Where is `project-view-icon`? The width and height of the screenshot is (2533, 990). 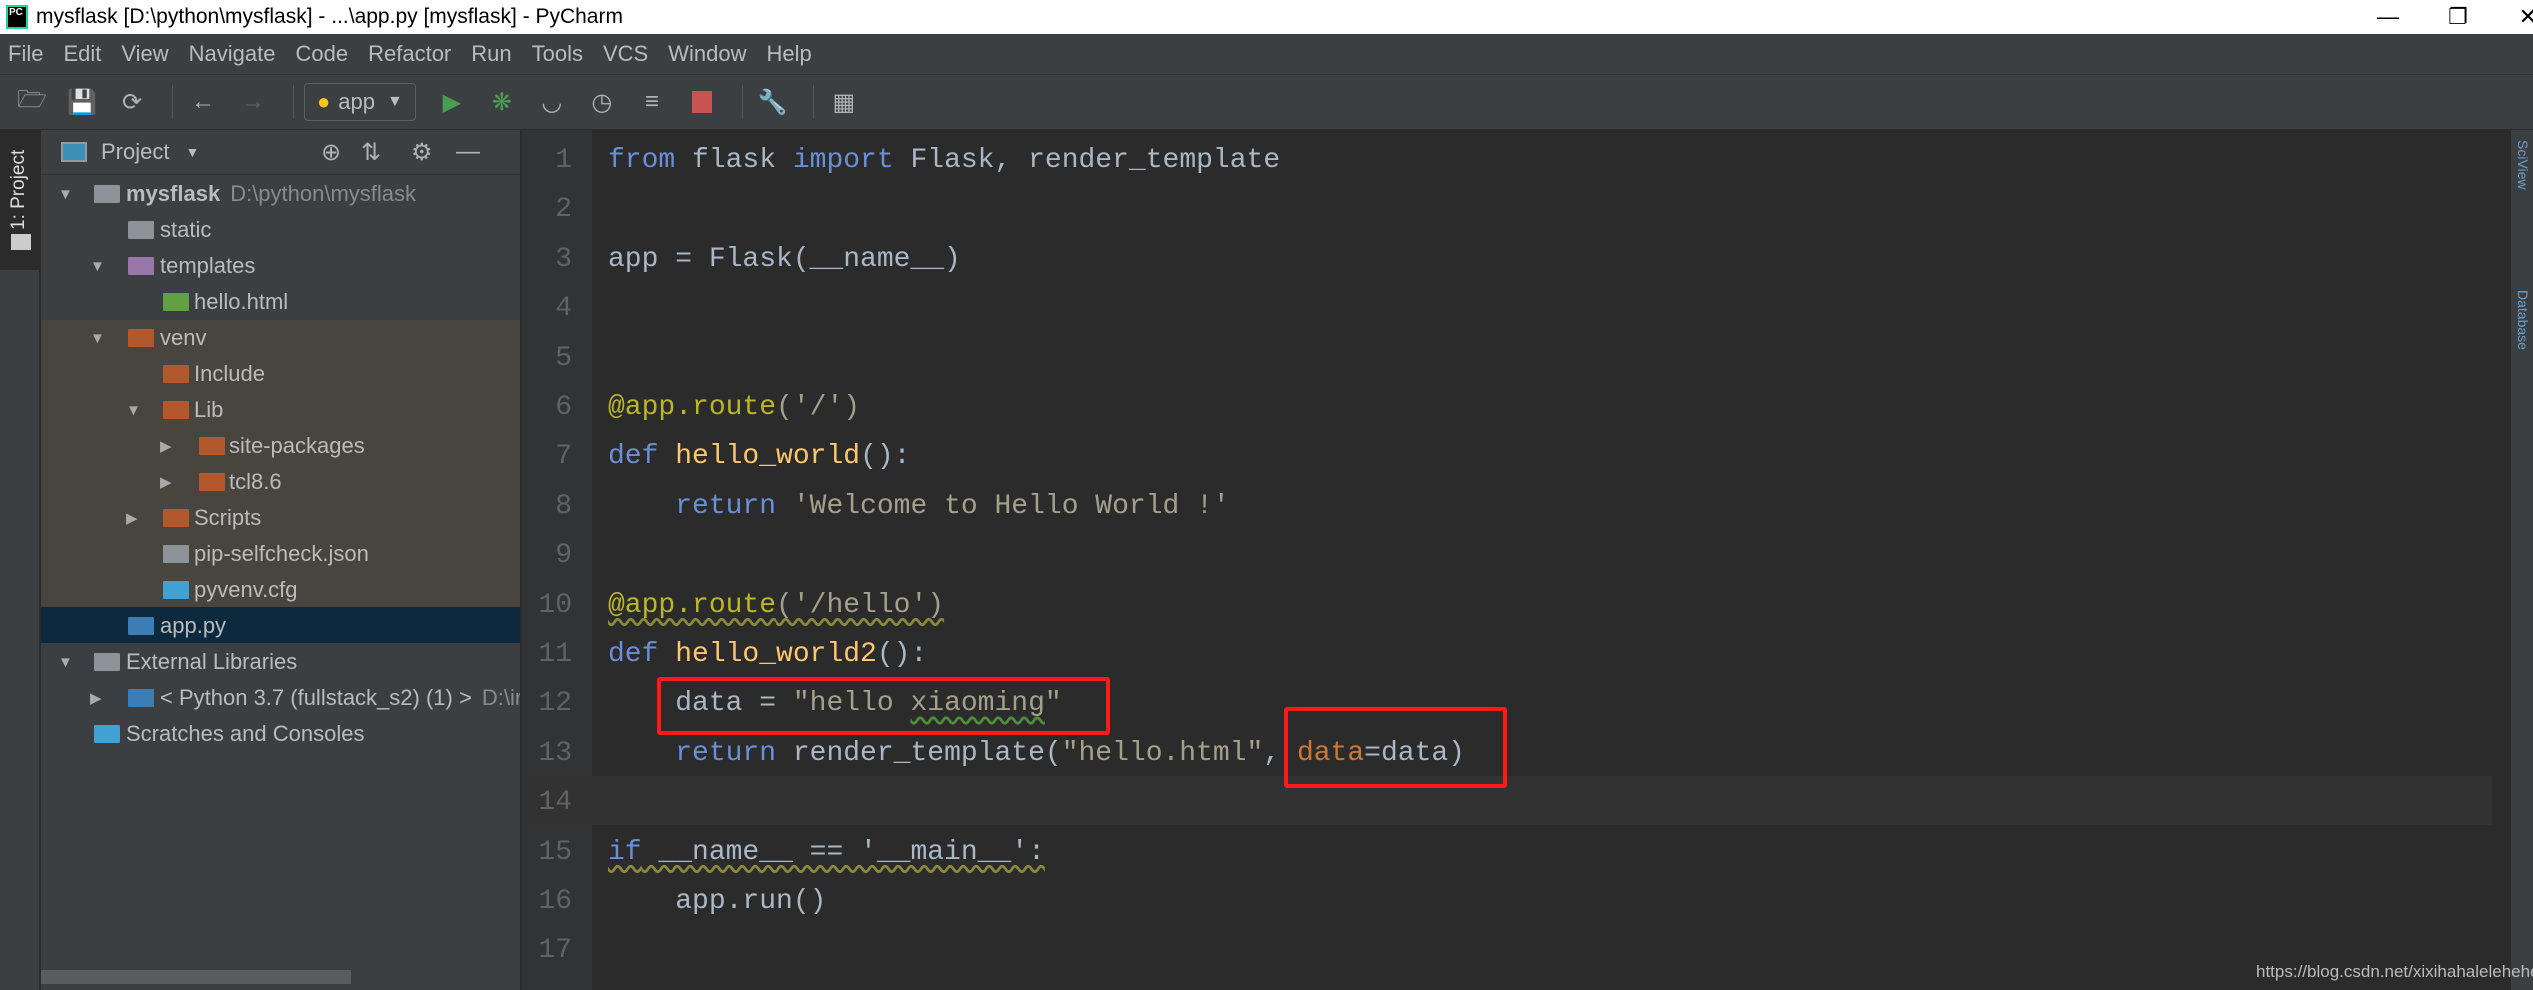 project-view-icon is located at coordinates (74, 152).